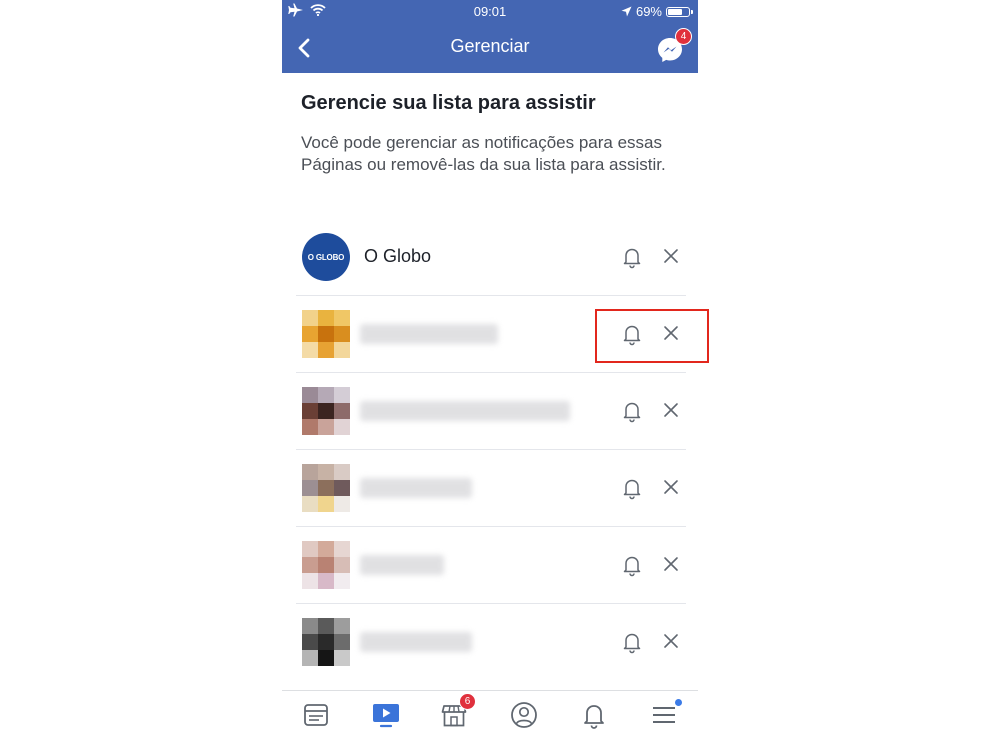 The image size is (984, 741). I want to click on marketplace-badge: 6, so click(467, 701).